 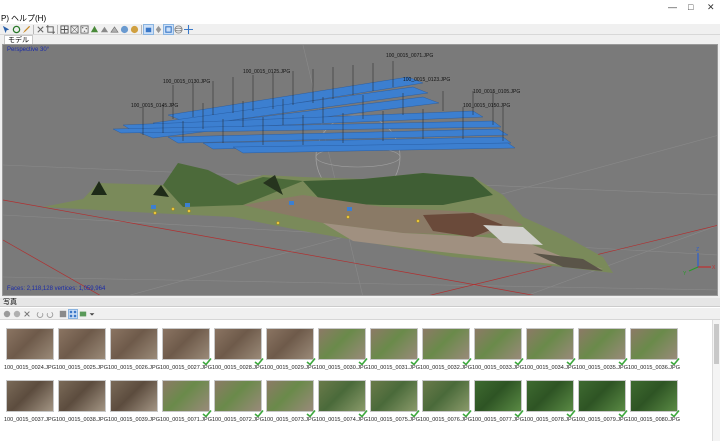 I want to click on photo-filename: 100_0015_0033.JPG, so click(x=498, y=368).